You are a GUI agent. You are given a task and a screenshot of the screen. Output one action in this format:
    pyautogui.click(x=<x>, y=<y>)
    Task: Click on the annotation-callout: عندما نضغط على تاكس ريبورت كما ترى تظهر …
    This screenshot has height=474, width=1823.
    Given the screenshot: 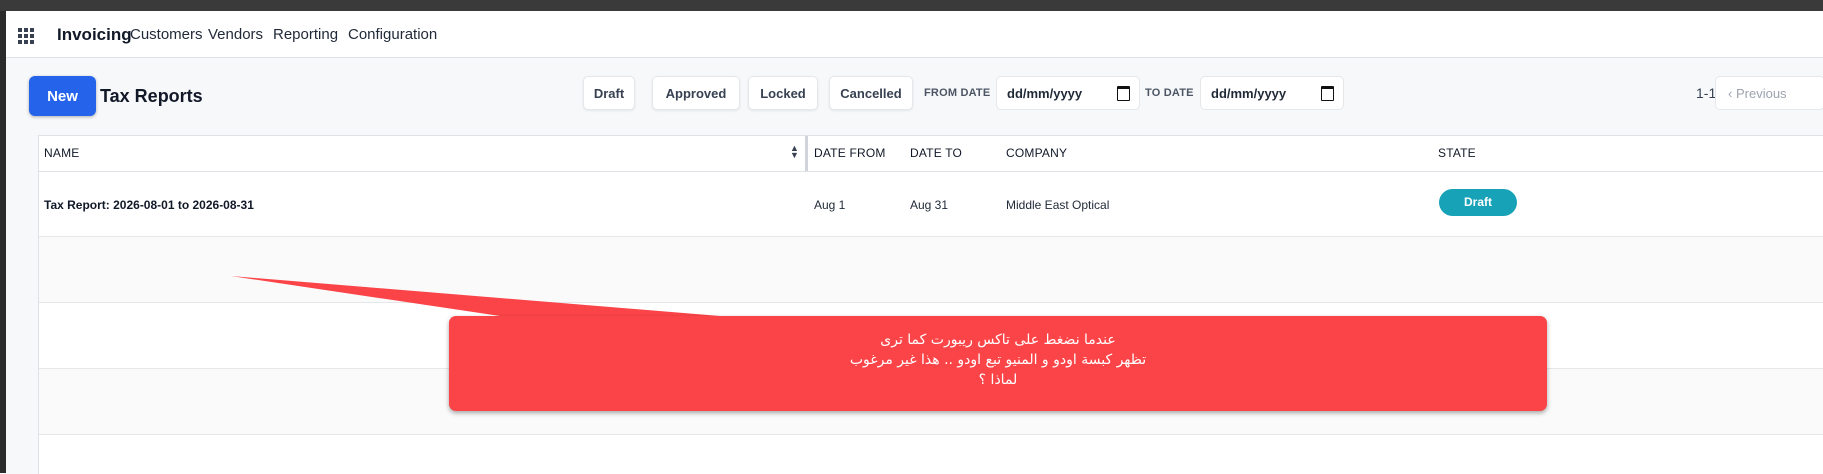 What is the action you would take?
    pyautogui.click(x=998, y=363)
    